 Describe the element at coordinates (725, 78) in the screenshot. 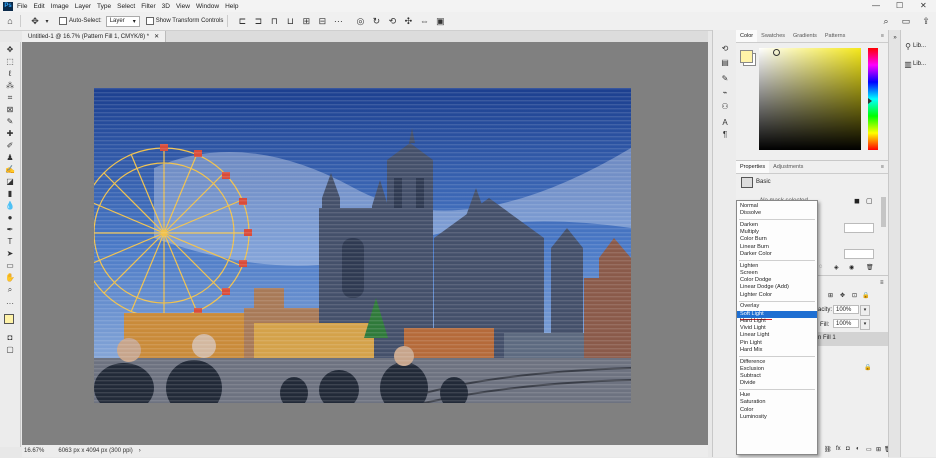

I see `brushes-panel-icon: ✎` at that location.